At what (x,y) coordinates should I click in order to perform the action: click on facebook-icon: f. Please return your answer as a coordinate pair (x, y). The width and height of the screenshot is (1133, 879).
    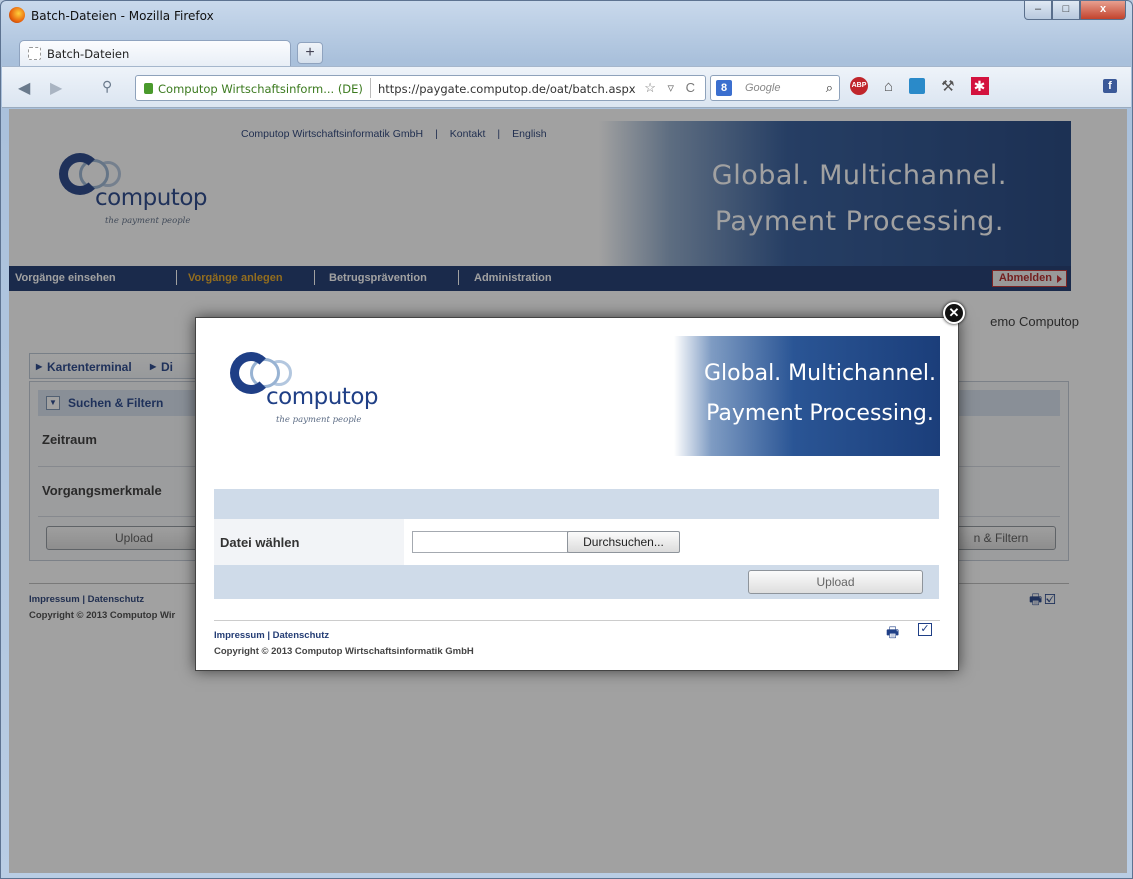
    Looking at the image, I should click on (1110, 86).